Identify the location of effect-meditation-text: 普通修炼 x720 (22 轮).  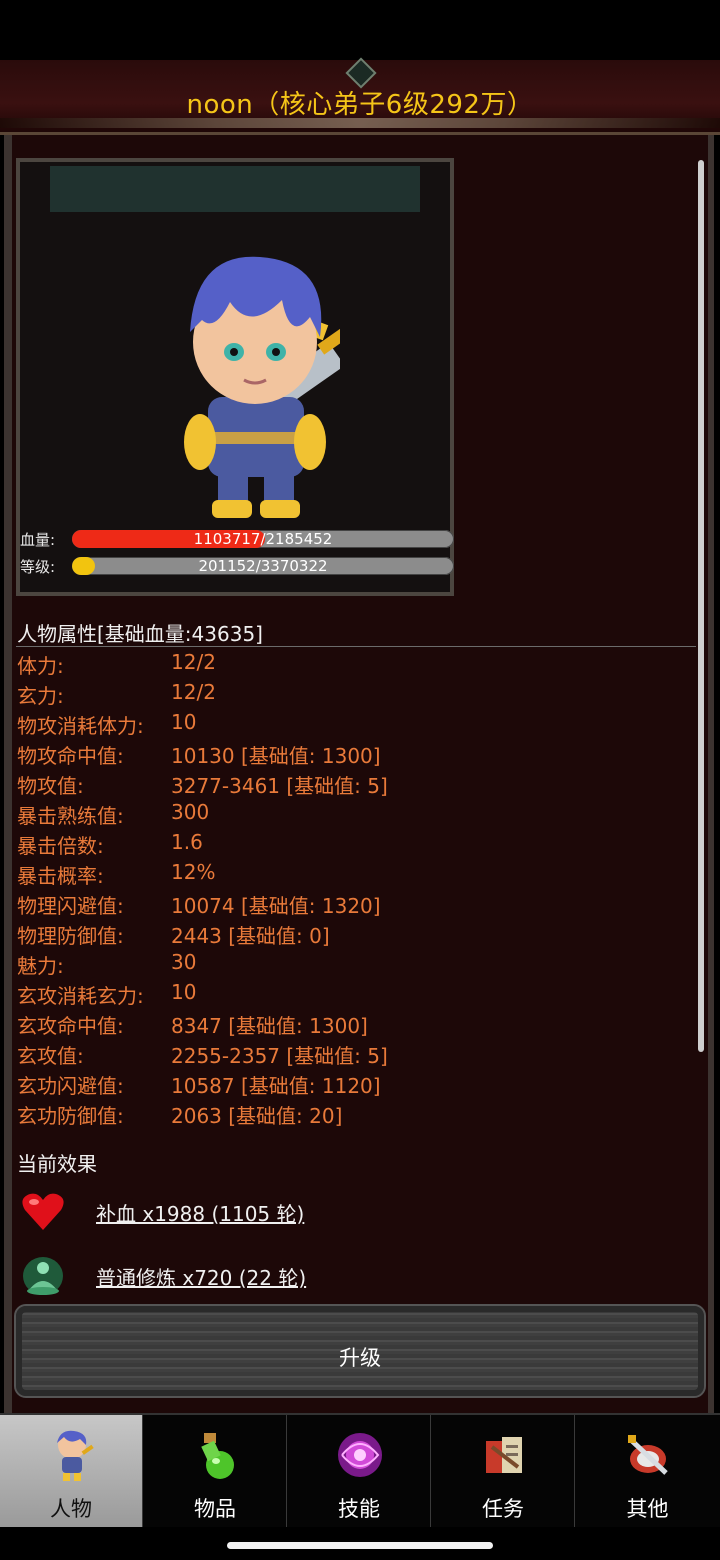
(201, 1276).